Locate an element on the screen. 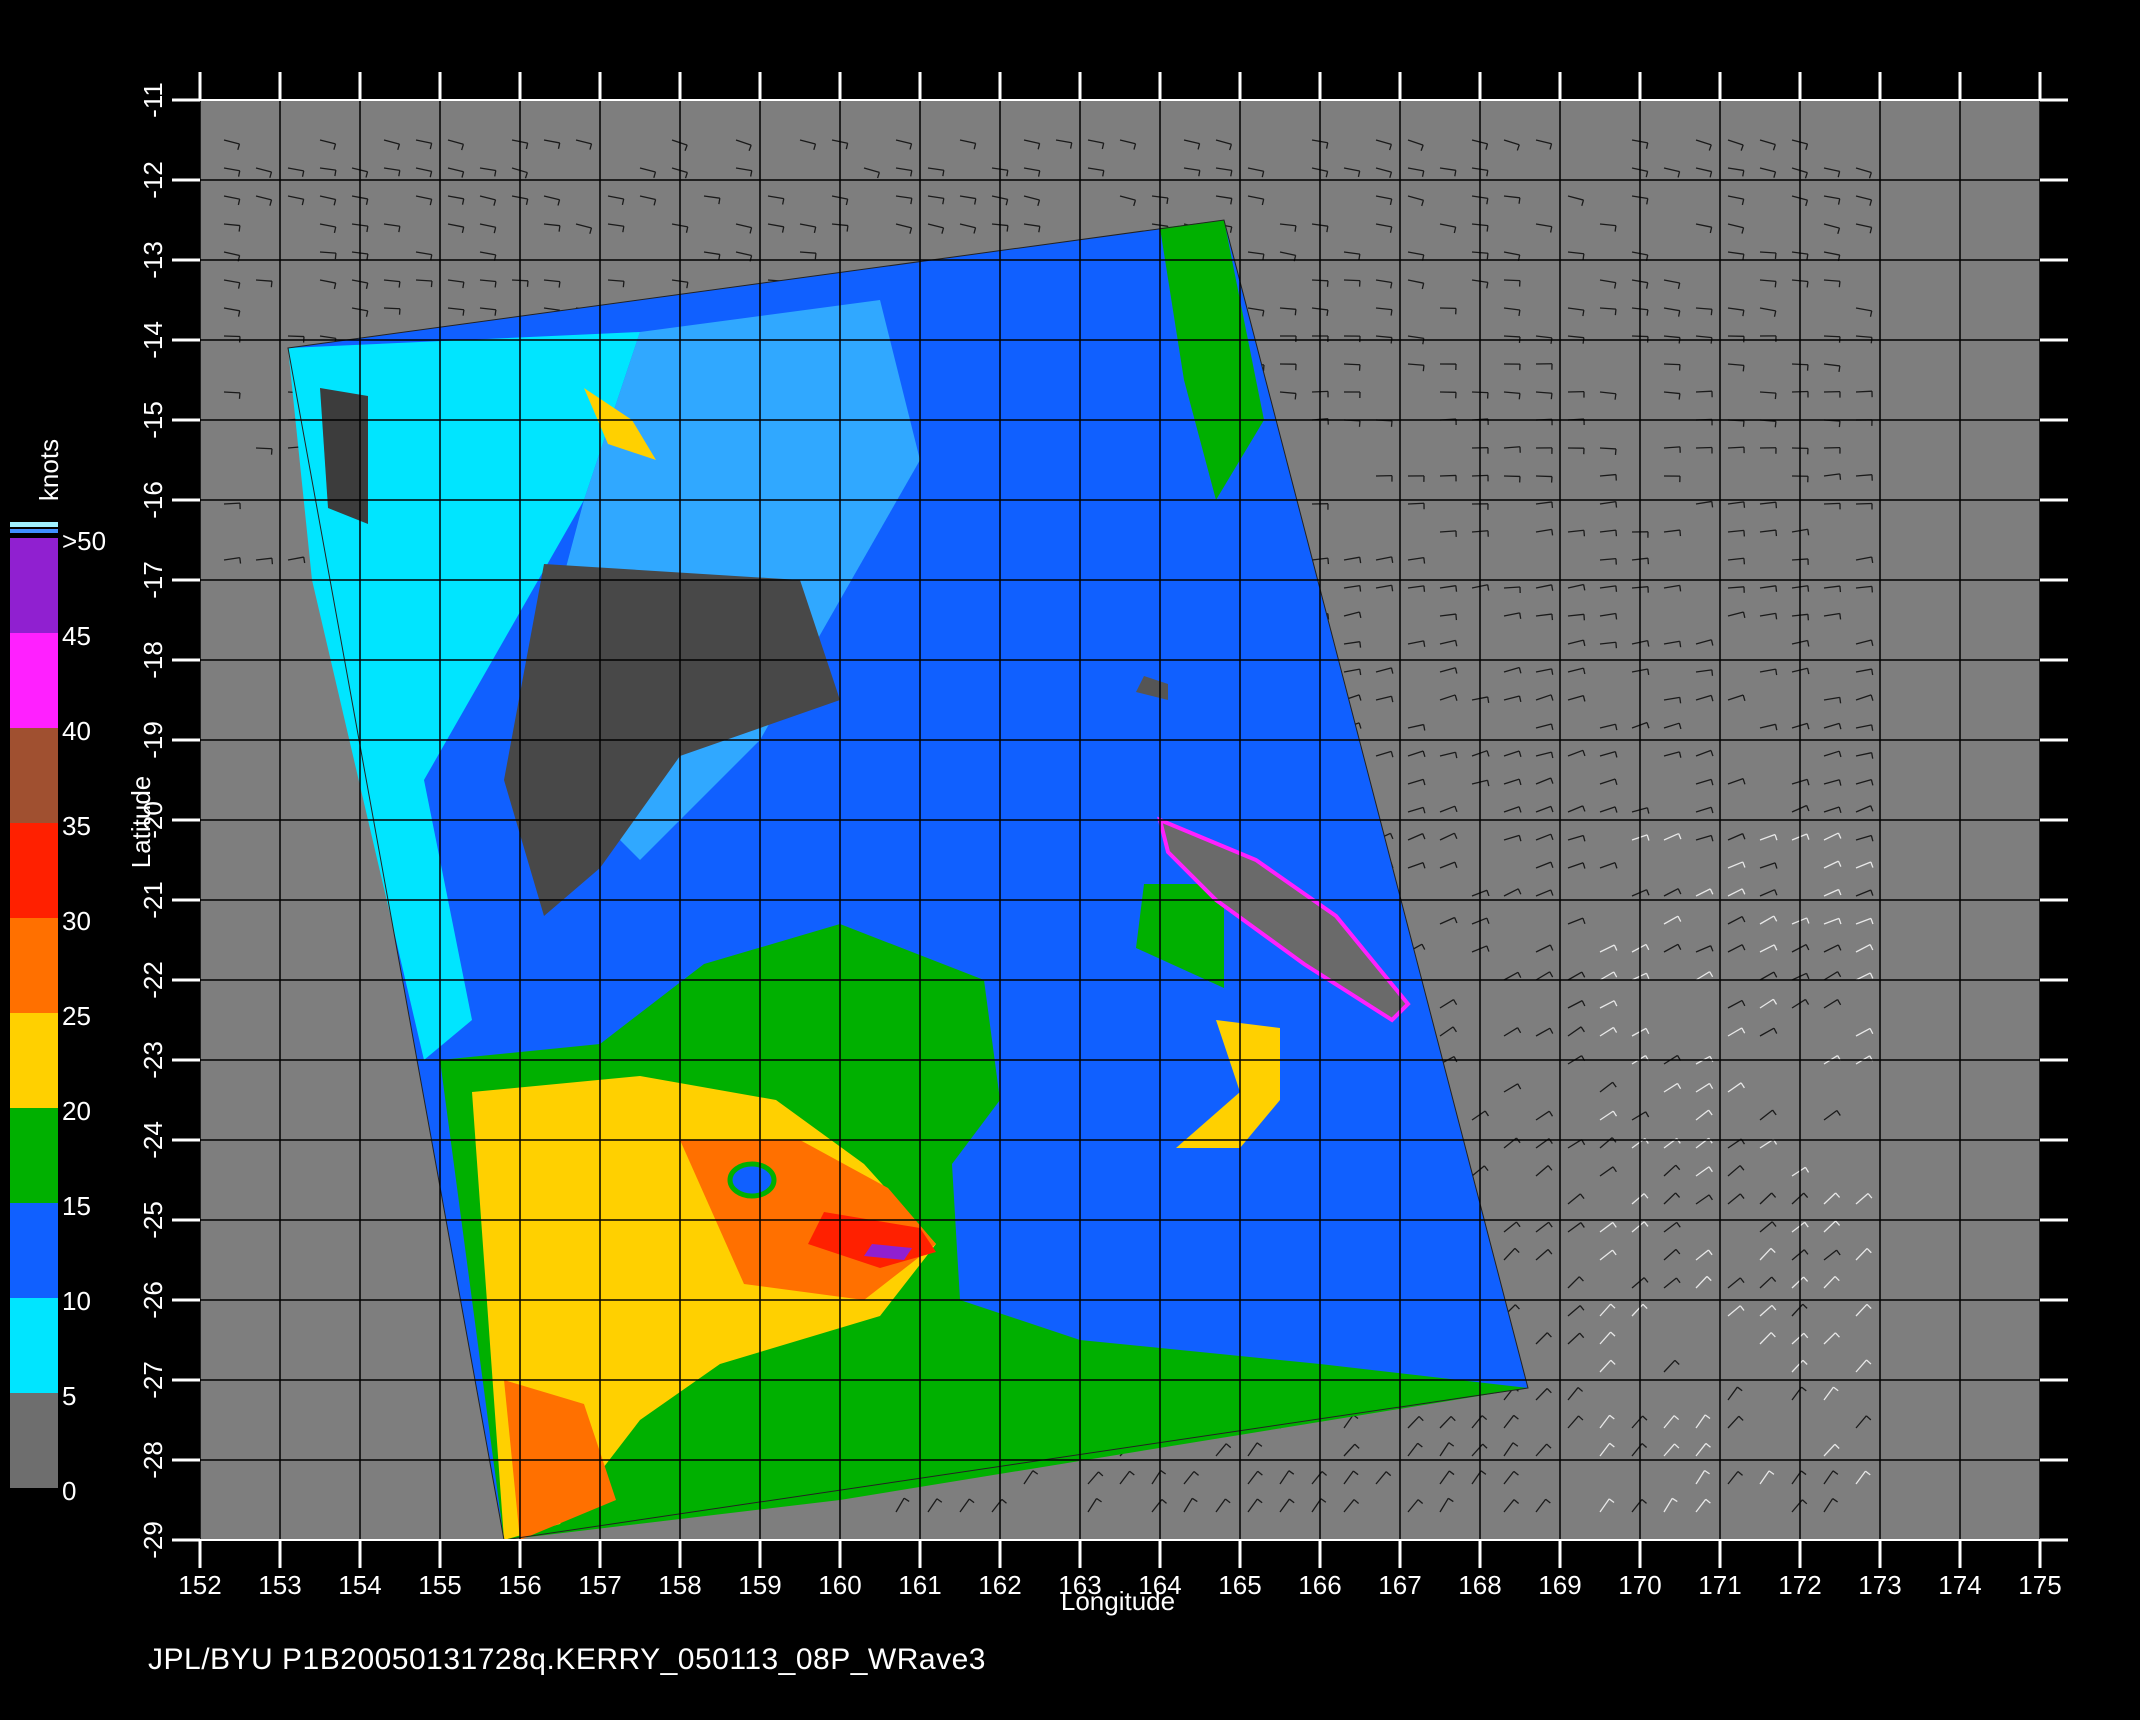 The width and height of the screenshot is (2140, 1720). y-tick-label: -22 is located at coordinates (153, 980).